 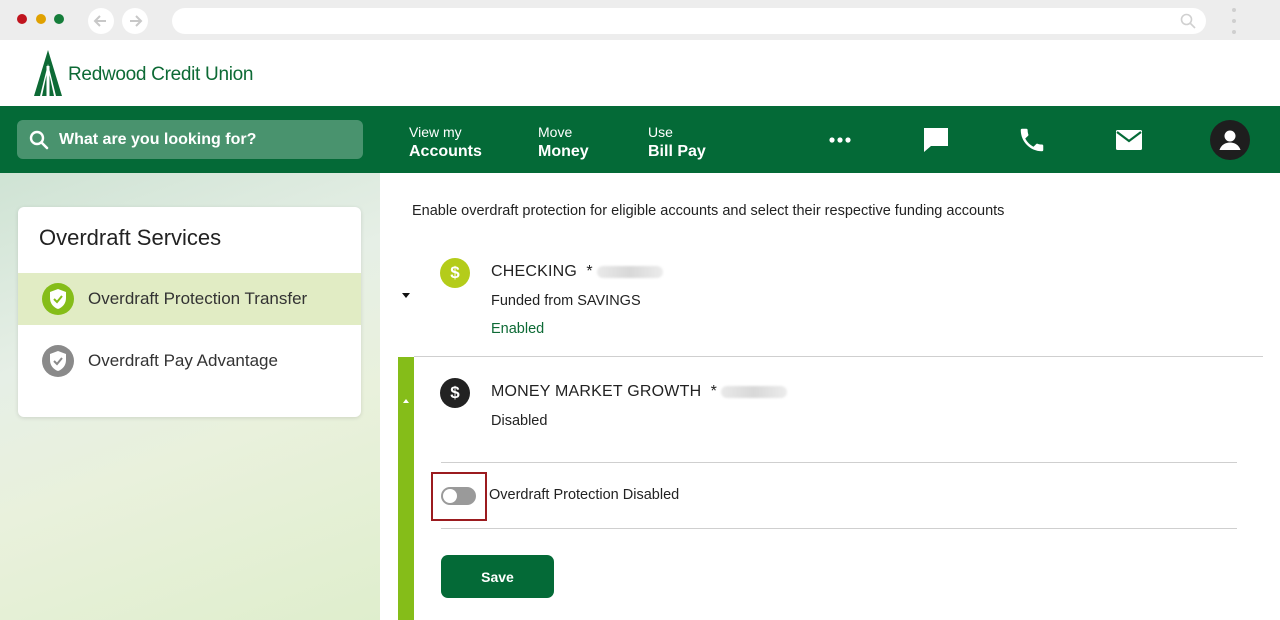 What do you see at coordinates (1230, 140) in the screenshot?
I see `profile-icon` at bounding box center [1230, 140].